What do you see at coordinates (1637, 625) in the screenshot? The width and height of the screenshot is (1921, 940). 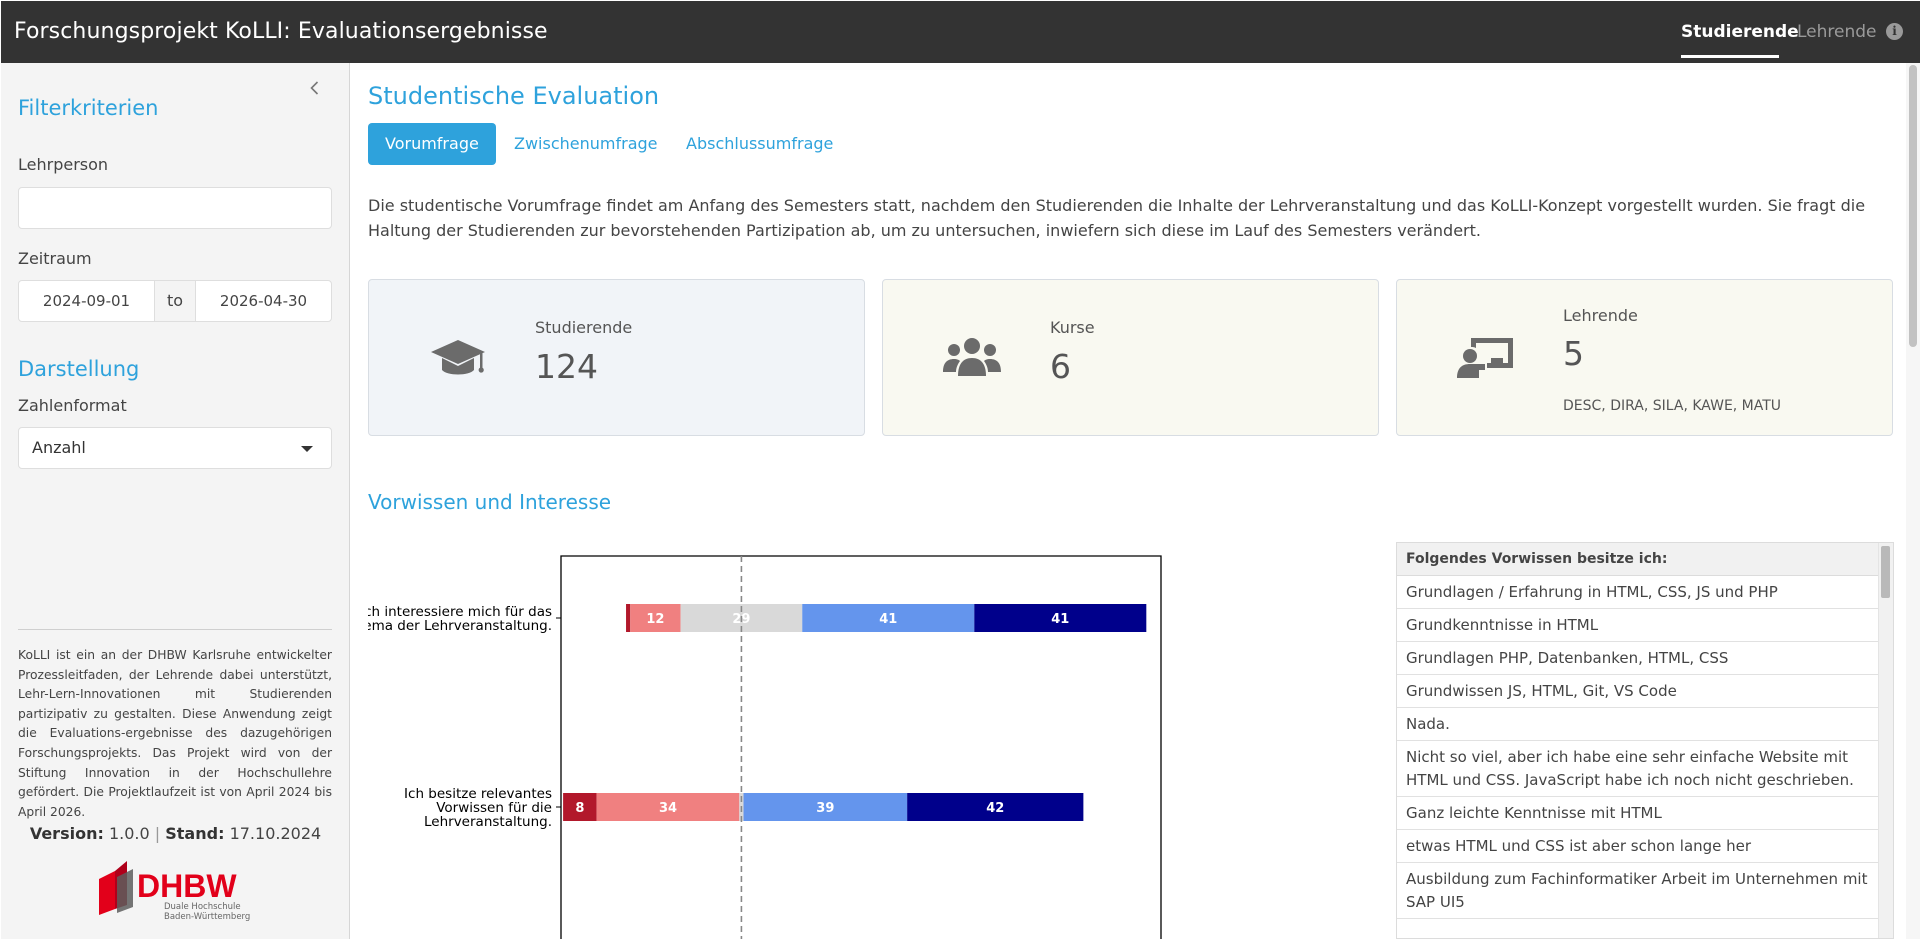 I see `table-row: Grundkenntnisse in HTML` at bounding box center [1637, 625].